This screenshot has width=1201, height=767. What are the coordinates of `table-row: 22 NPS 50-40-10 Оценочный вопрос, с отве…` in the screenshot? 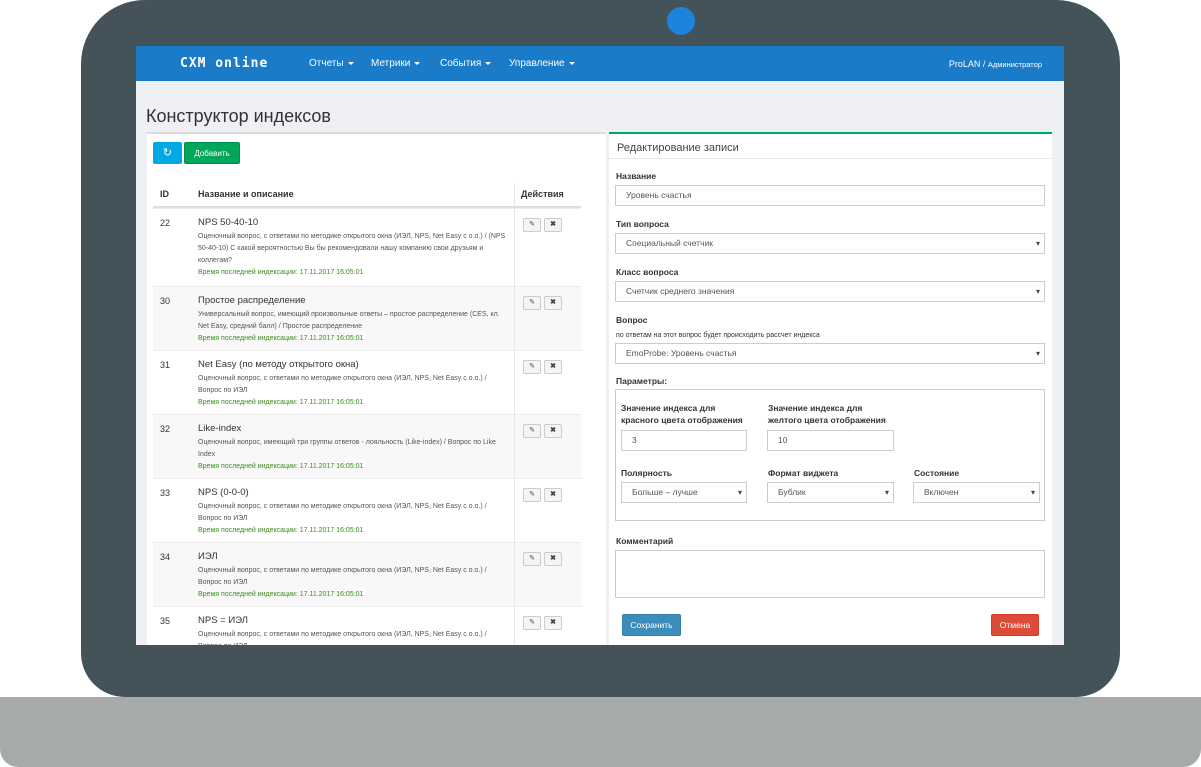 It's located at (367, 247).